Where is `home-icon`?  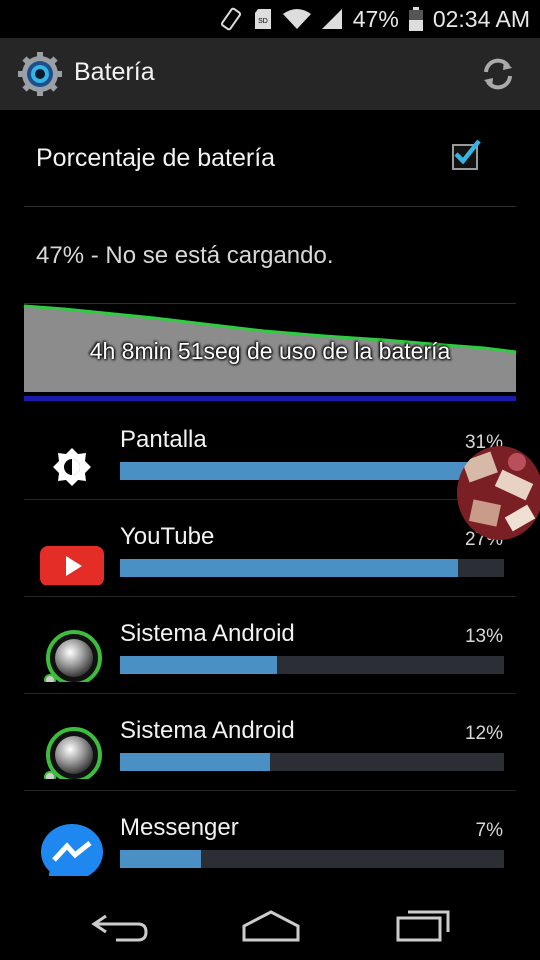
home-icon is located at coordinates (271, 926).